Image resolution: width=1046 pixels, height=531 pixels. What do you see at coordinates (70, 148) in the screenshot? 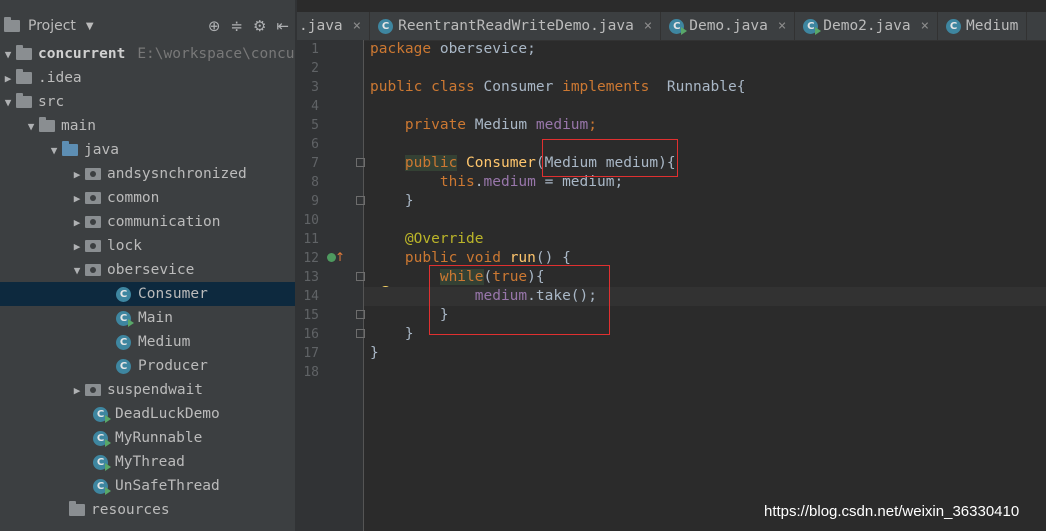
I see `source-folder-icon` at bounding box center [70, 148].